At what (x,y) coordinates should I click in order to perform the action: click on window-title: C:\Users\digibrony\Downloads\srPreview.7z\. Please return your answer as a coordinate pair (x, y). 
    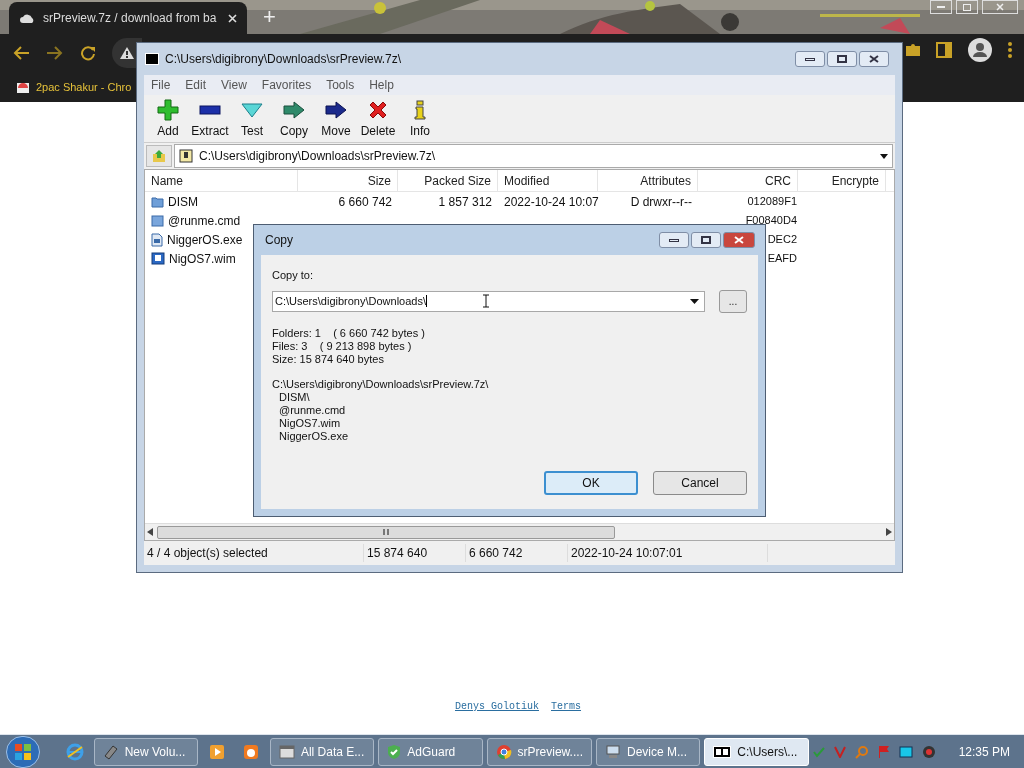
    Looking at the image, I should click on (283, 59).